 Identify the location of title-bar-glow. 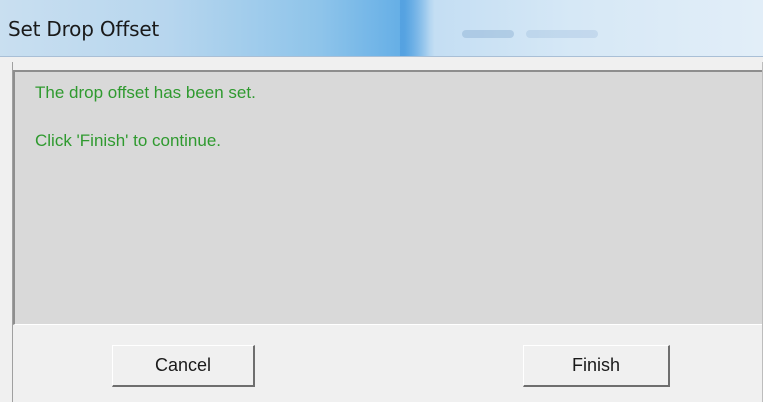
(415, 28).